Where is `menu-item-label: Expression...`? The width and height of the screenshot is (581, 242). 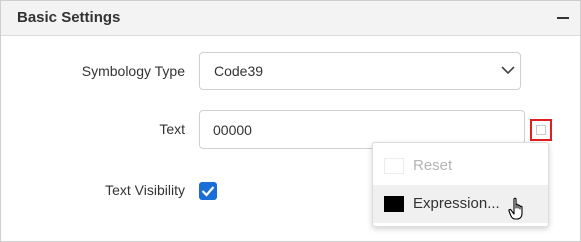
menu-item-label: Expression... is located at coordinates (456, 203).